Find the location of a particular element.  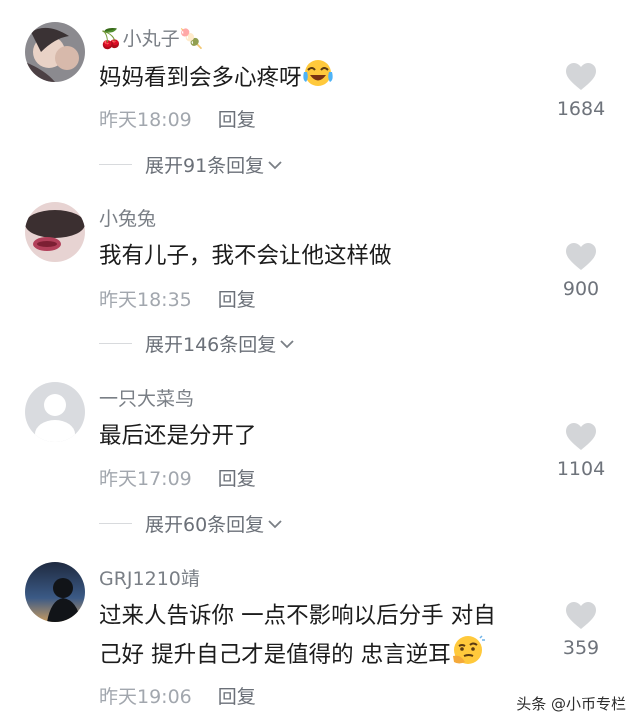

like-button: 359 is located at coordinates (581, 630).